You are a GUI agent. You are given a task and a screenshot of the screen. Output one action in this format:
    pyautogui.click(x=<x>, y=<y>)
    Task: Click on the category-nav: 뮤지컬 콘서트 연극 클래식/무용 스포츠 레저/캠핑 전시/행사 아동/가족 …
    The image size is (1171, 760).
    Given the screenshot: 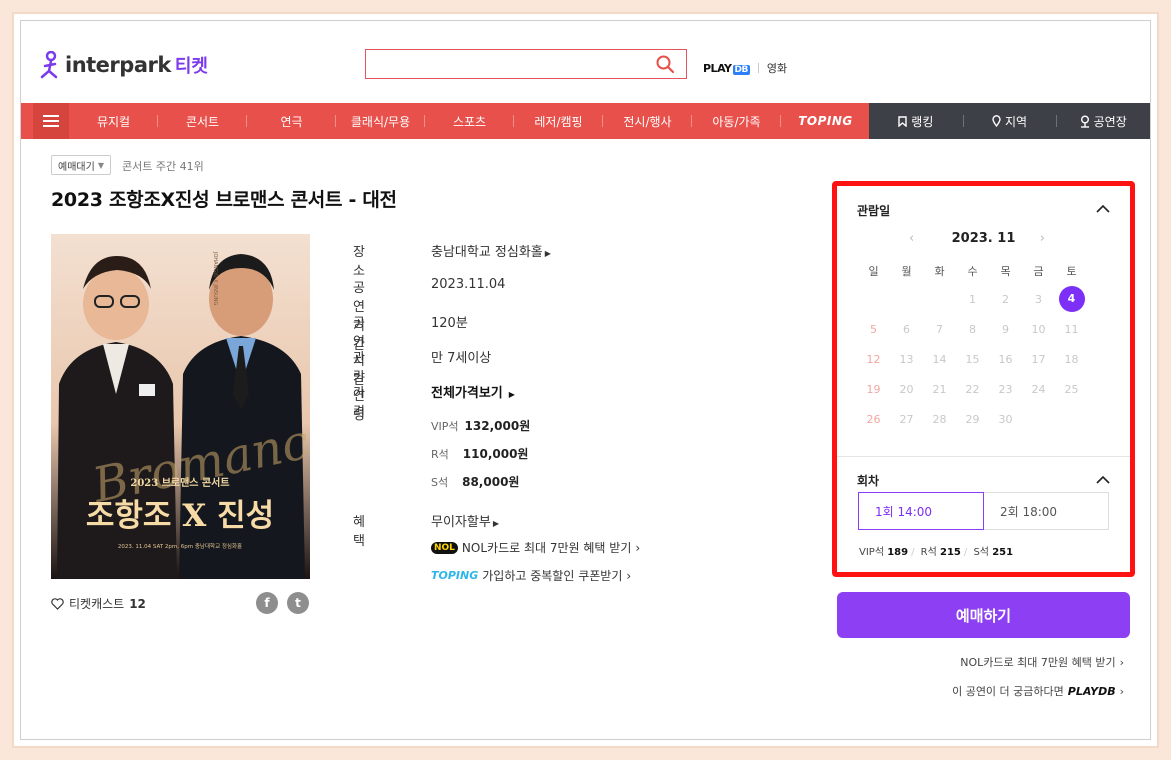 What is the action you would take?
    pyautogui.click(x=585, y=121)
    